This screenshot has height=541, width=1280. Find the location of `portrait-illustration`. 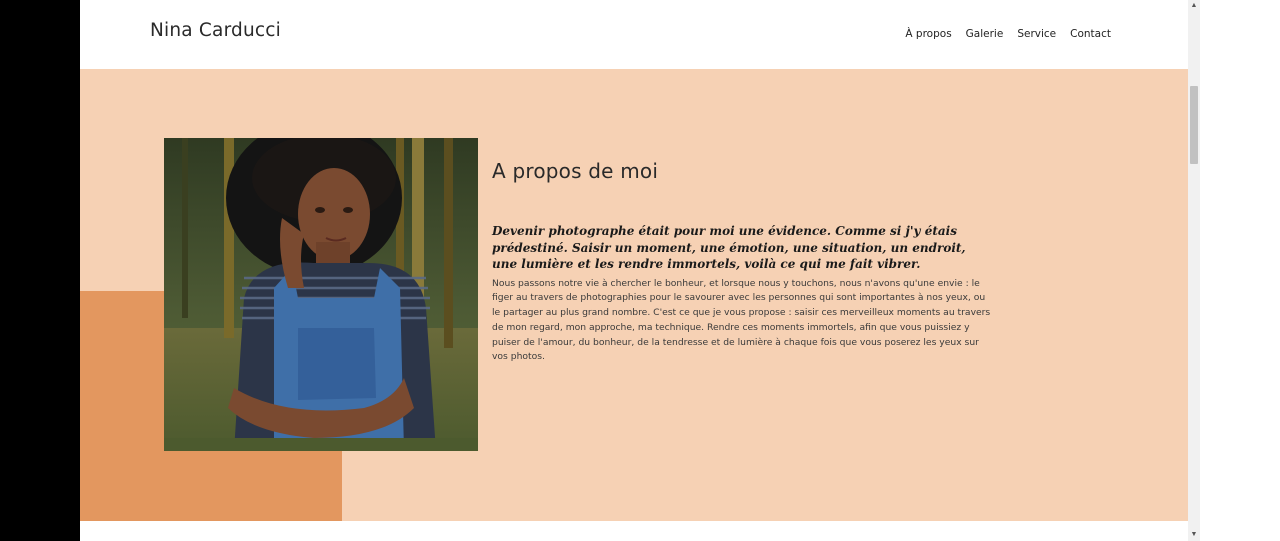

portrait-illustration is located at coordinates (321, 294).